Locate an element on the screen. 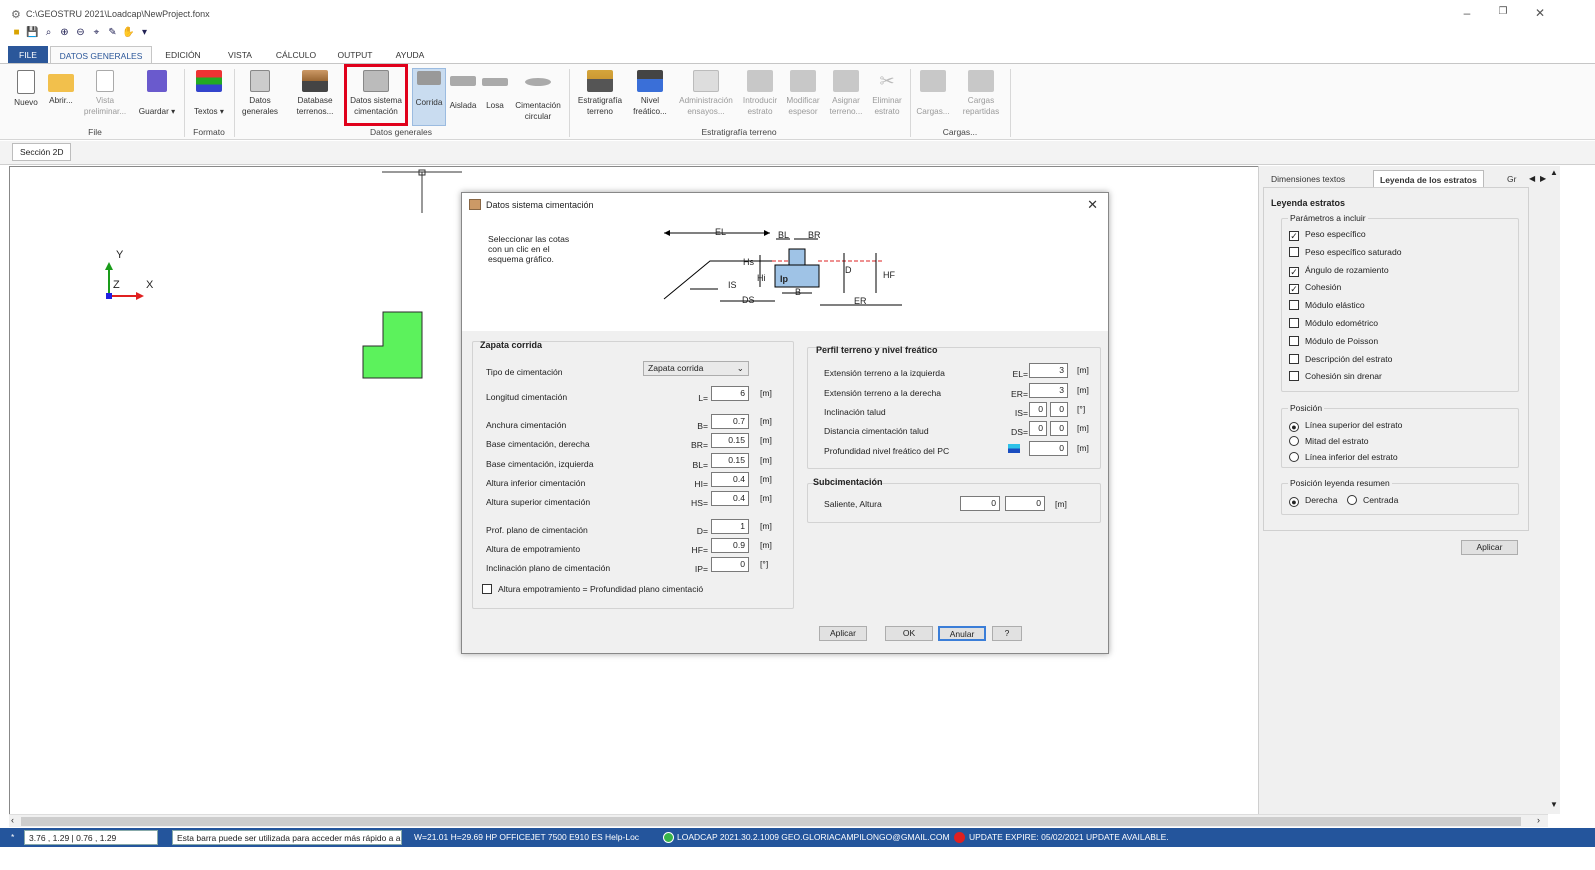 The height and width of the screenshot is (870, 1595). param-checkbox: Módulo de Poisson is located at coordinates (1333, 342).